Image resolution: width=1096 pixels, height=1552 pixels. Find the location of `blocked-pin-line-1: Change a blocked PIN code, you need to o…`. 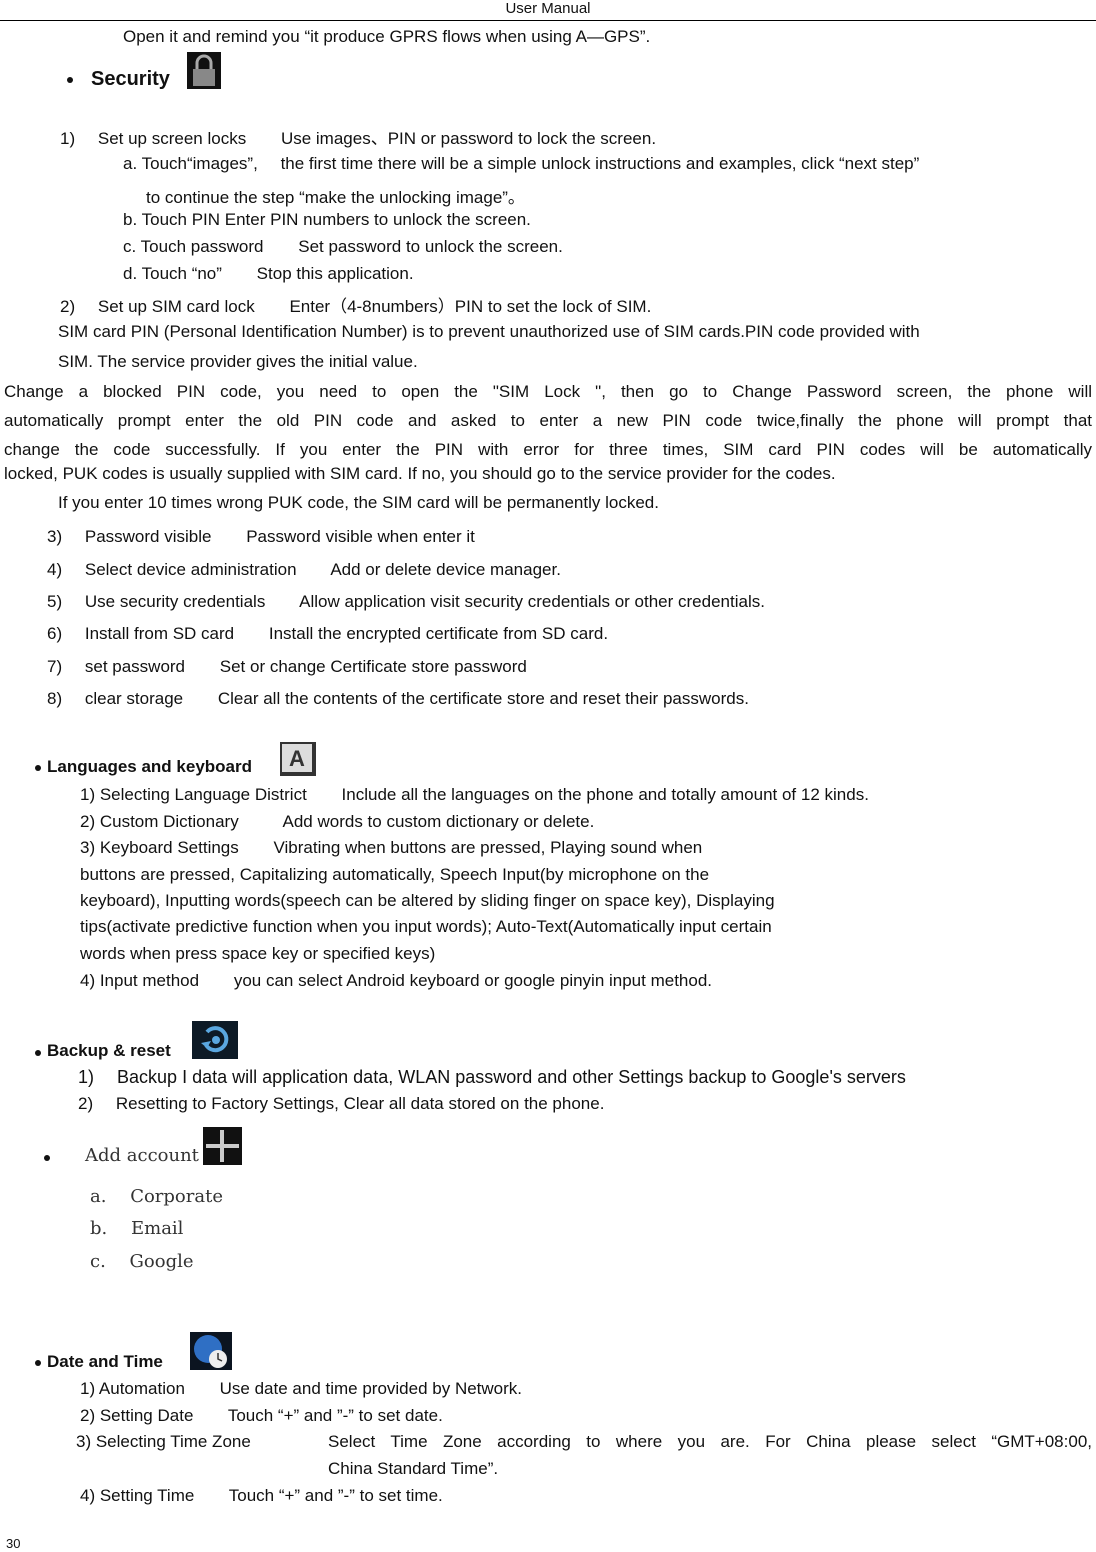

blocked-pin-line-1: Change a blocked PIN code, you need to o… is located at coordinates (548, 391).